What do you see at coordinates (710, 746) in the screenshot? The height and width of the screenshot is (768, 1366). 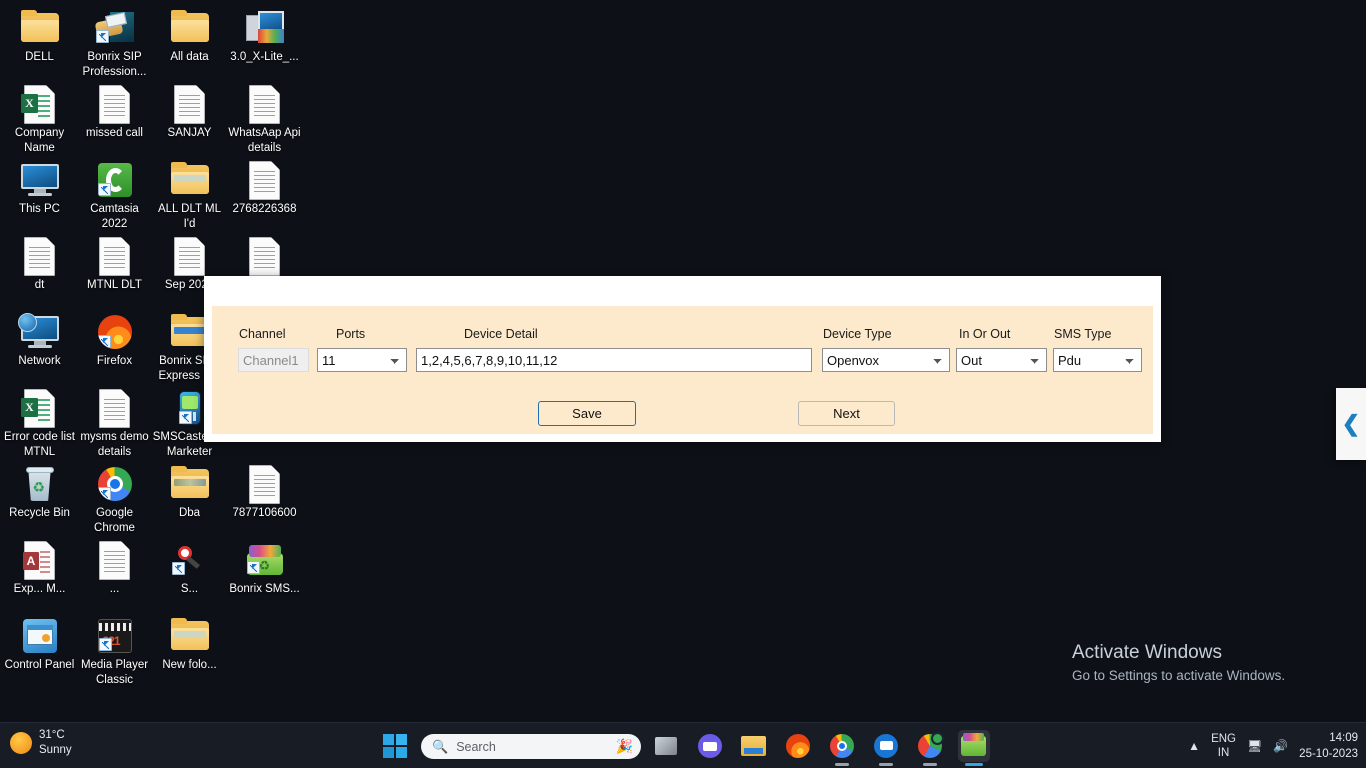 I see `taskbar-app-teams` at bounding box center [710, 746].